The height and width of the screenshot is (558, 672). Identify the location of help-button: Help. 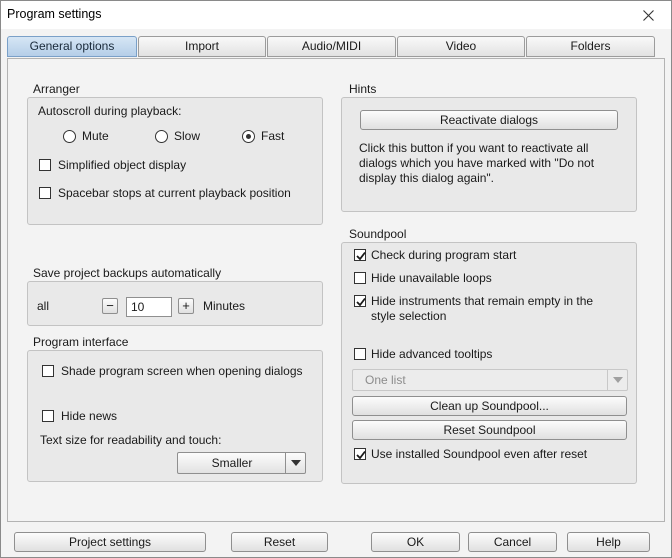
(608, 542).